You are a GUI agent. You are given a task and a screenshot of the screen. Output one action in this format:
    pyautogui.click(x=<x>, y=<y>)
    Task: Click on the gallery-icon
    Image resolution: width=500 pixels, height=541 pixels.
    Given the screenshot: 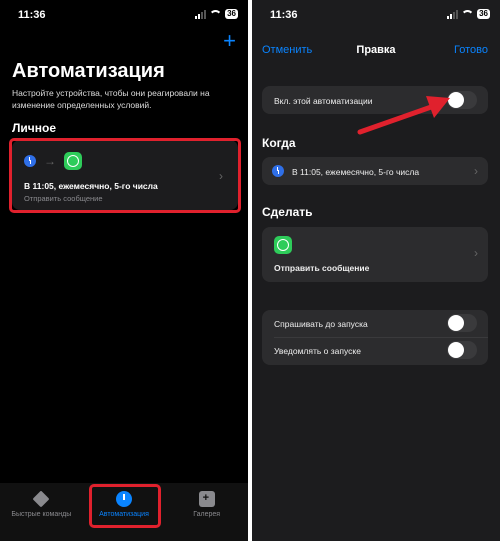 What is the action you would take?
    pyautogui.click(x=206, y=499)
    